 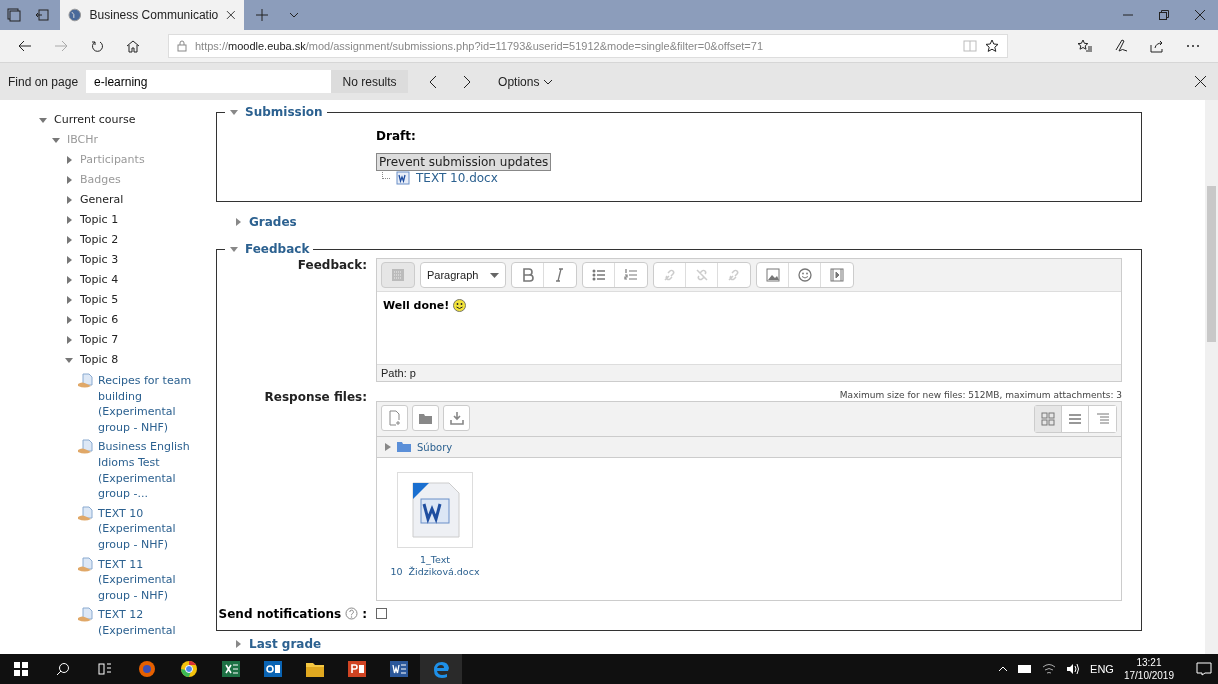 What do you see at coordinates (1157, 46) in the screenshot?
I see `share-icon` at bounding box center [1157, 46].